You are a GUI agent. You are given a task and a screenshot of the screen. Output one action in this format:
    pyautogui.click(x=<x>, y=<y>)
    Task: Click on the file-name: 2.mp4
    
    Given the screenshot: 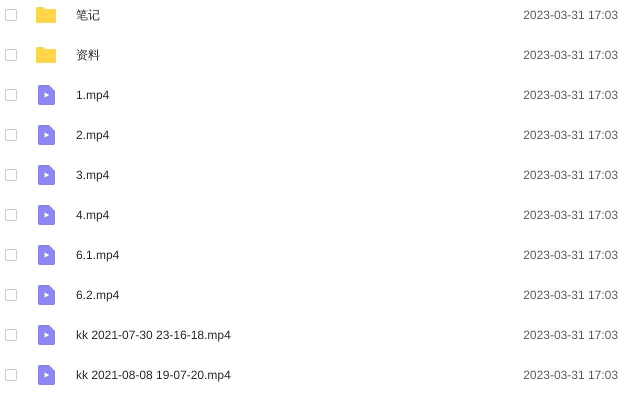 What is the action you would take?
    pyautogui.click(x=93, y=135)
    